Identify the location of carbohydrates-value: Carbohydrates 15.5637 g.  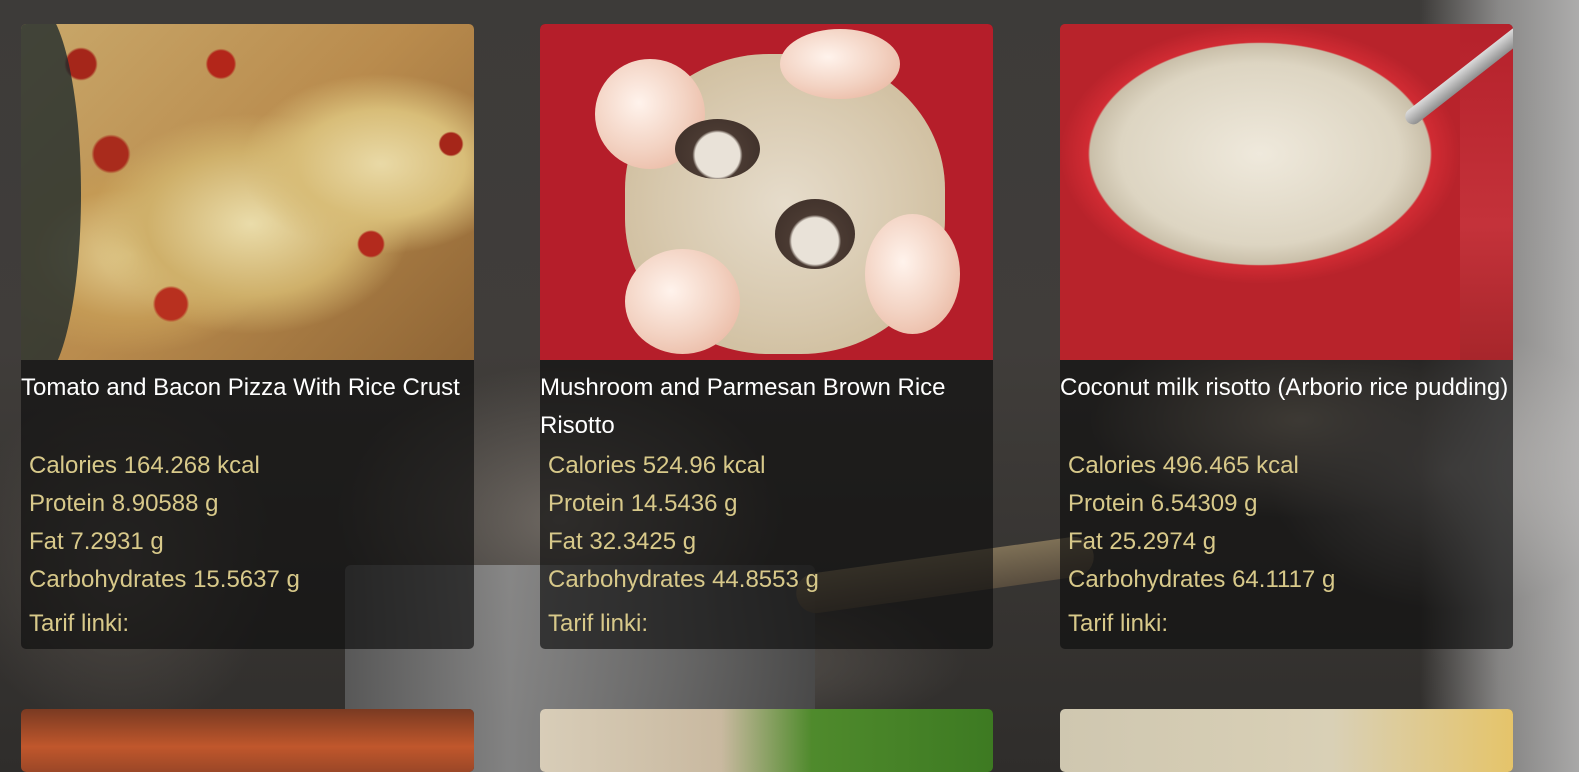
(164, 579).